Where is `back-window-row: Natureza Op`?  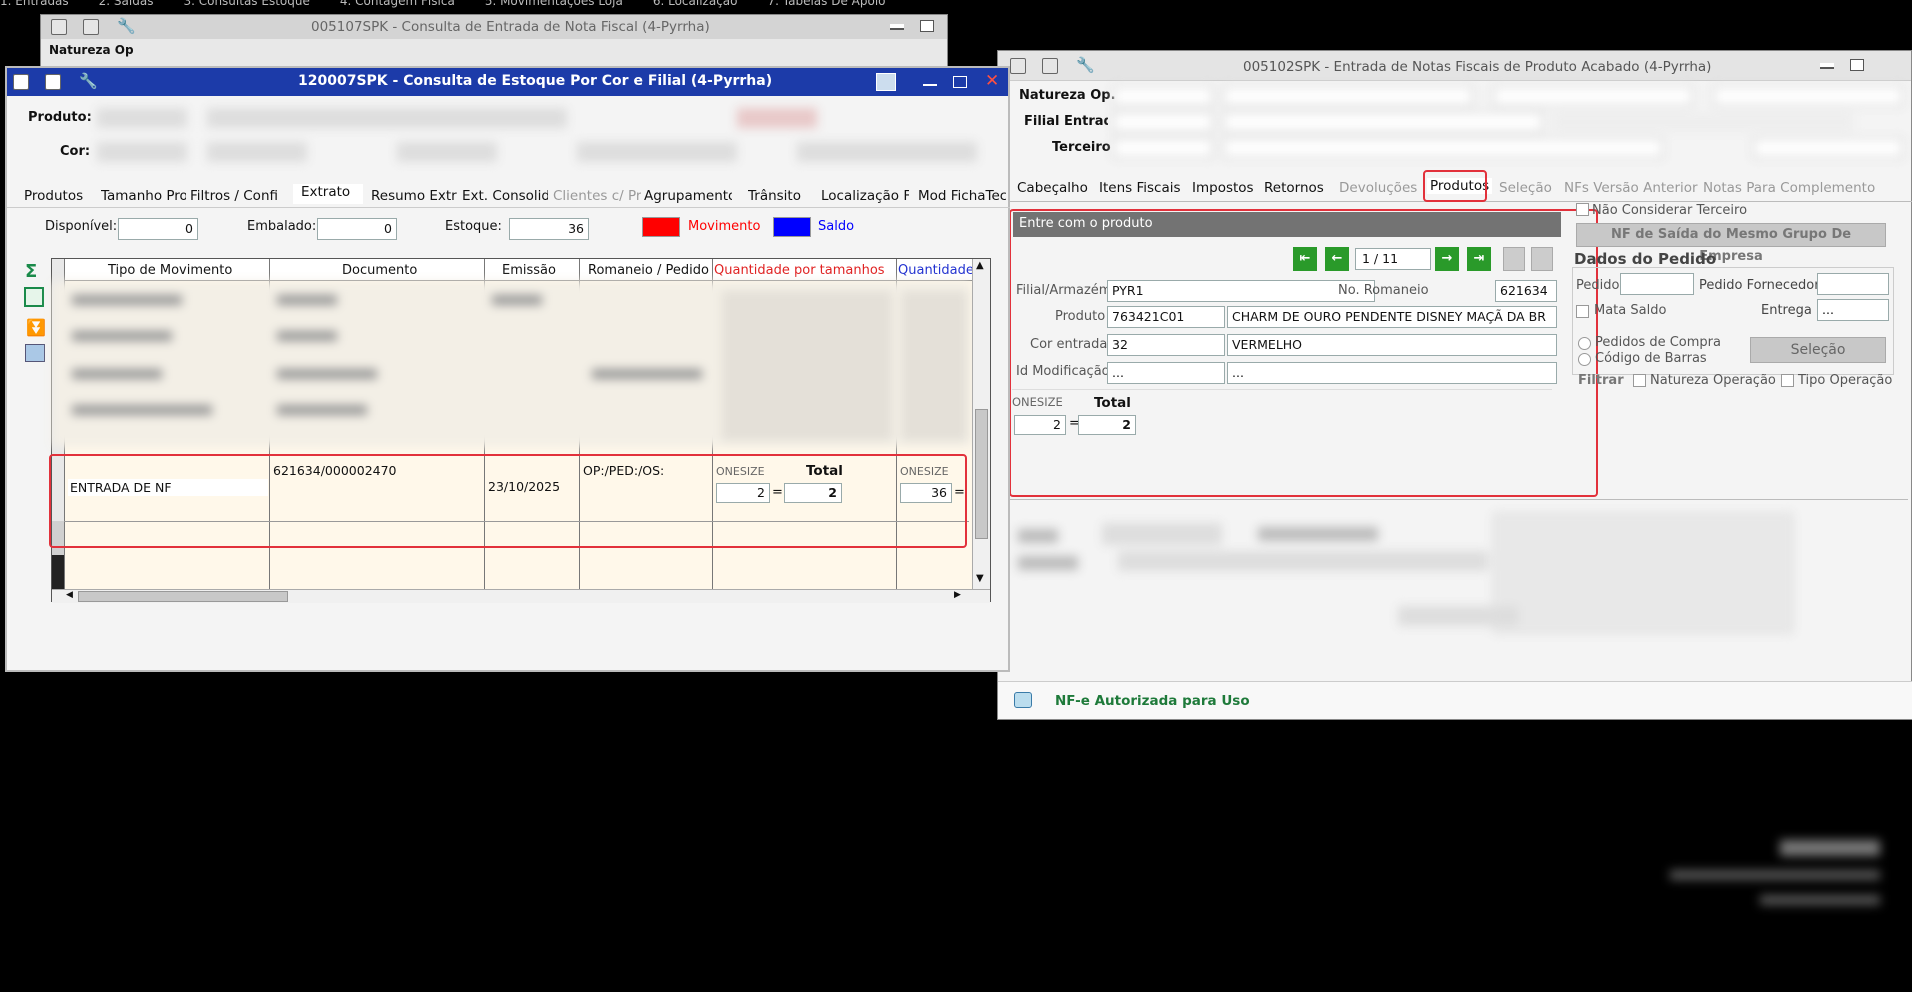
back-window-row: Natureza Op is located at coordinates (494, 49).